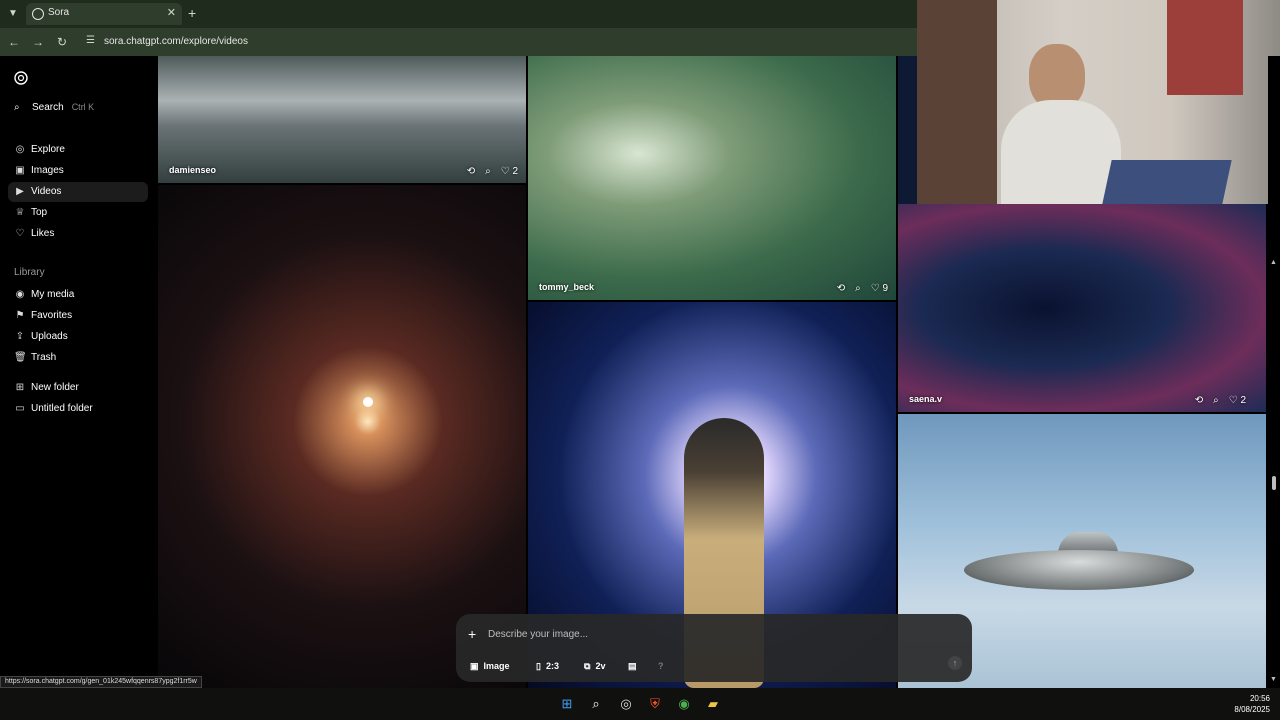 The height and width of the screenshot is (720, 1280). Describe the element at coordinates (1273, 262) in the screenshot. I see `scroll-up-icon: ▲` at that location.